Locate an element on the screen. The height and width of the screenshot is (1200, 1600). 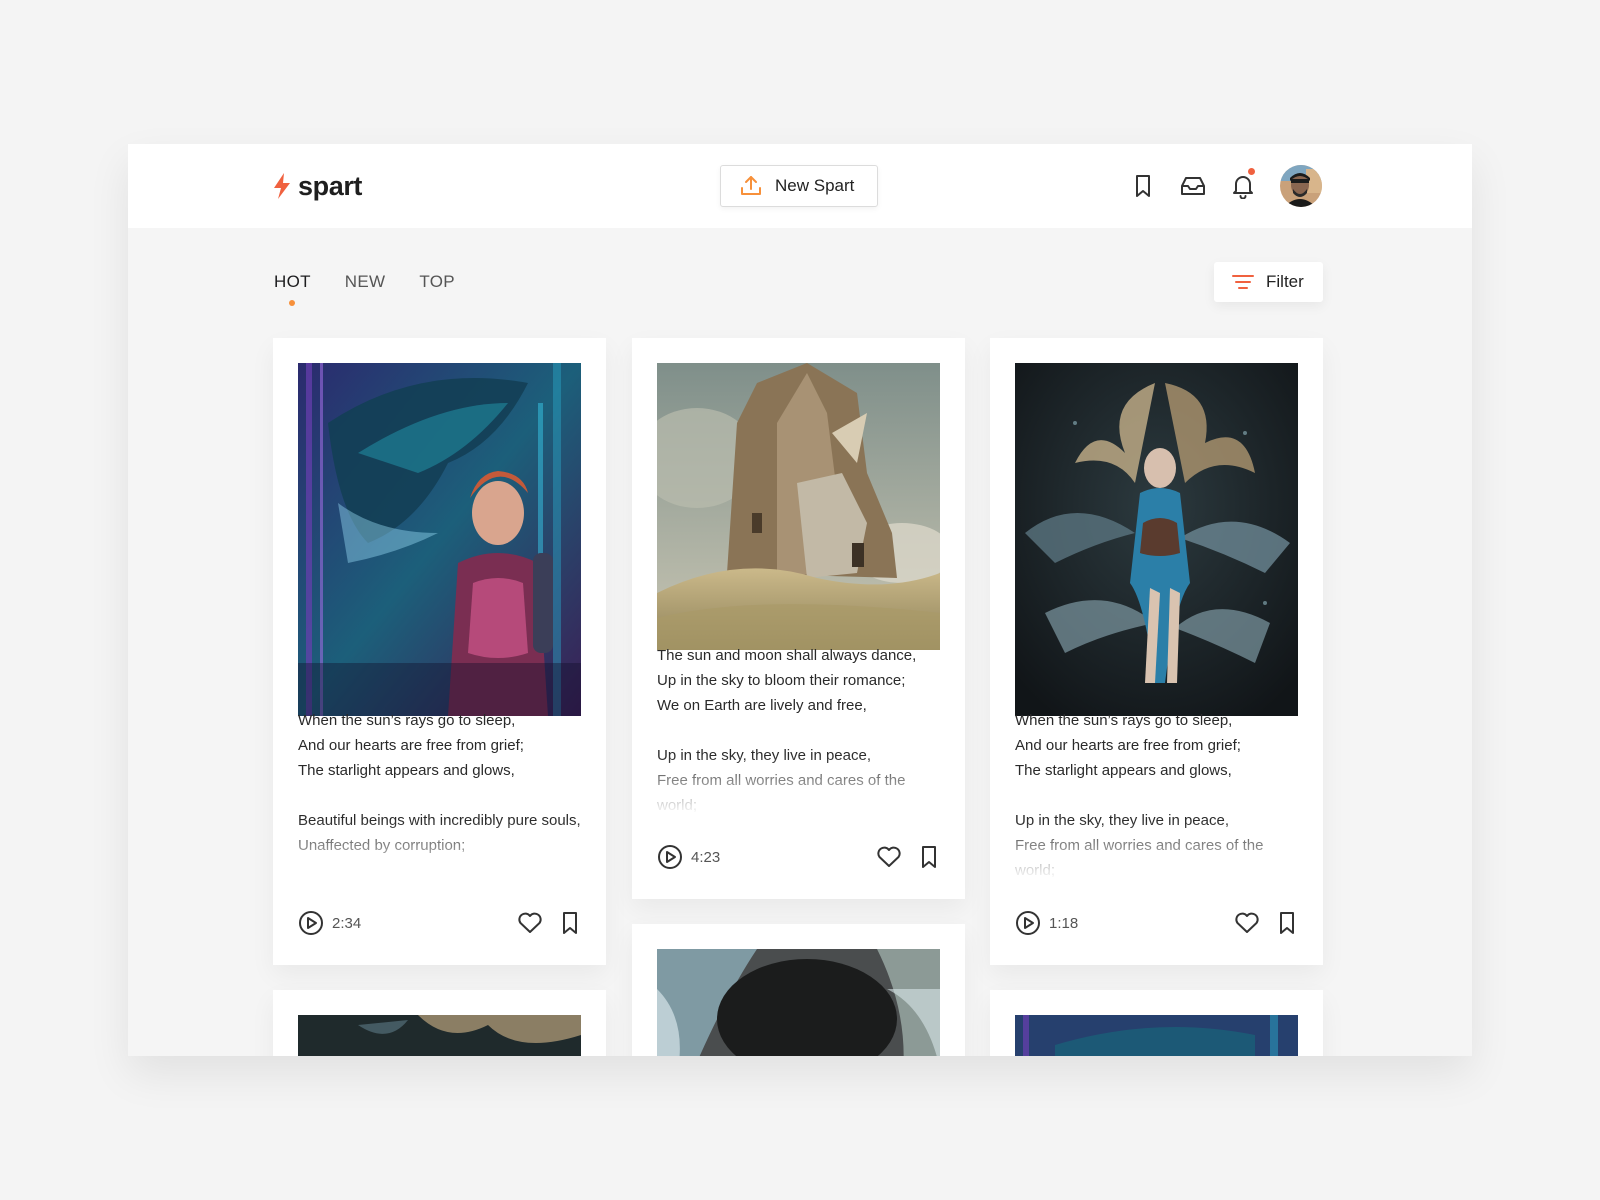
feed-tabs: HOT NEW TOP is located at coordinates (364, 289).